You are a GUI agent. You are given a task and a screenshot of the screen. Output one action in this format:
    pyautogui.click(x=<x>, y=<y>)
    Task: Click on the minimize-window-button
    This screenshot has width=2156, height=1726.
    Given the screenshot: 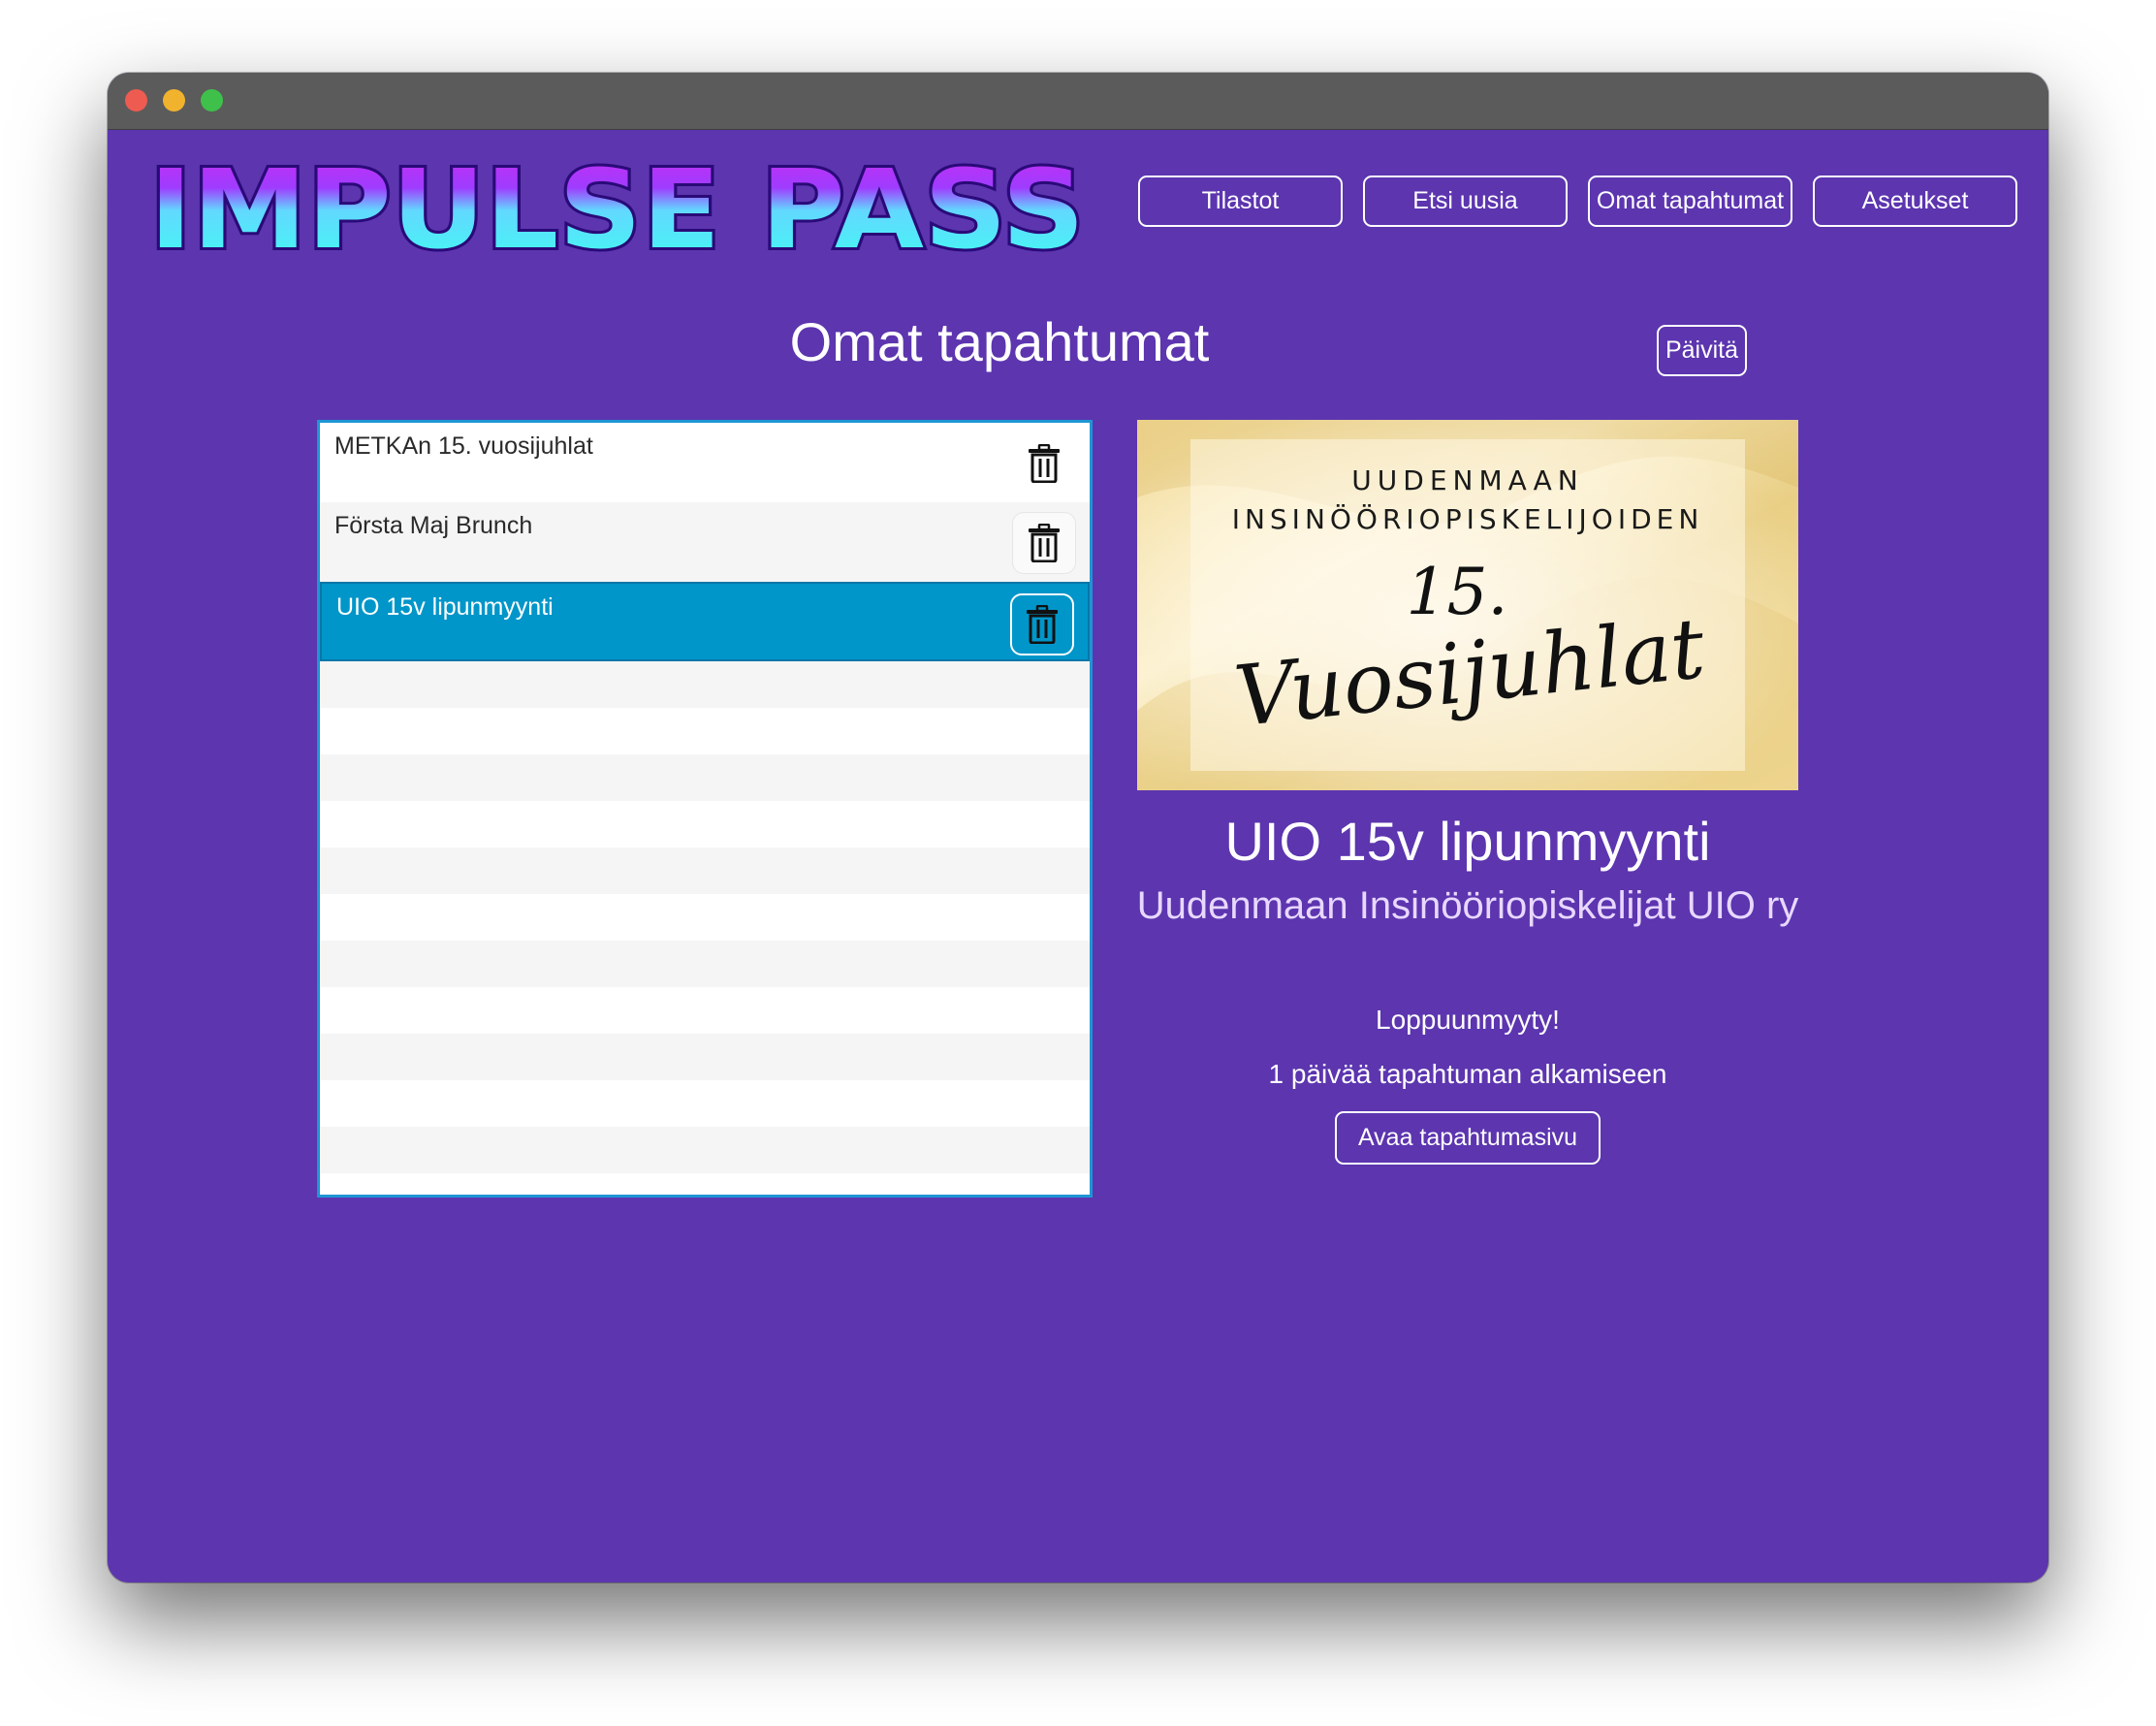 What is the action you would take?
    pyautogui.click(x=174, y=101)
    